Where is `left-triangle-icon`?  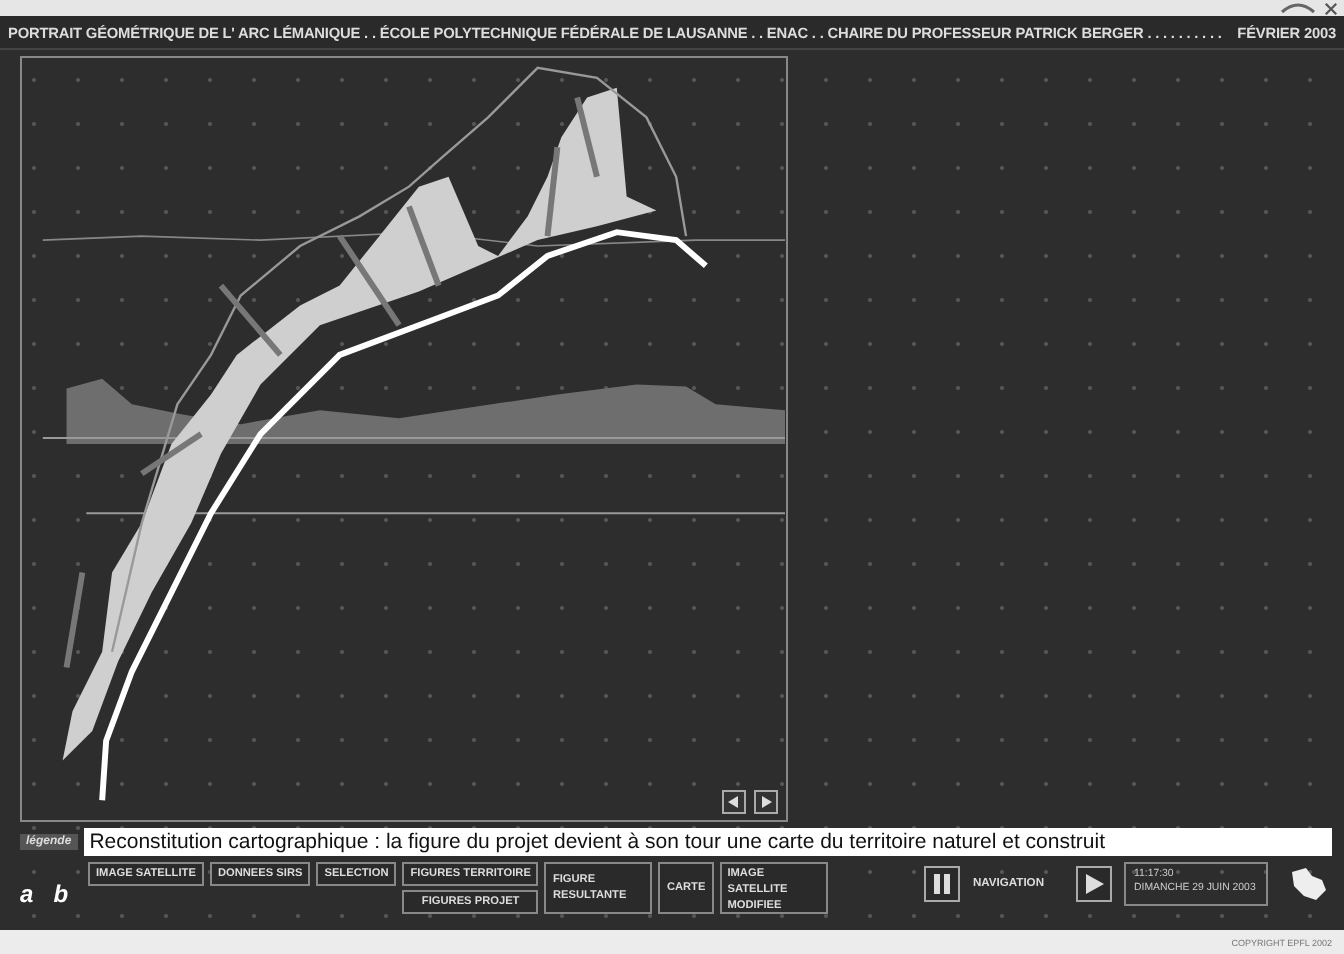
left-triangle-icon is located at coordinates (734, 802).